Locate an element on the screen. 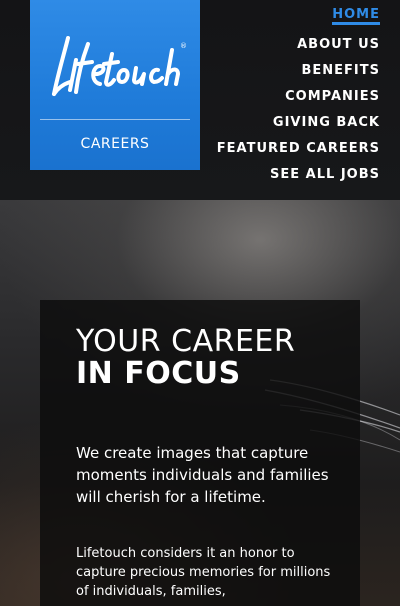  lifetouch-logo-icon: ® is located at coordinates (119, 66).